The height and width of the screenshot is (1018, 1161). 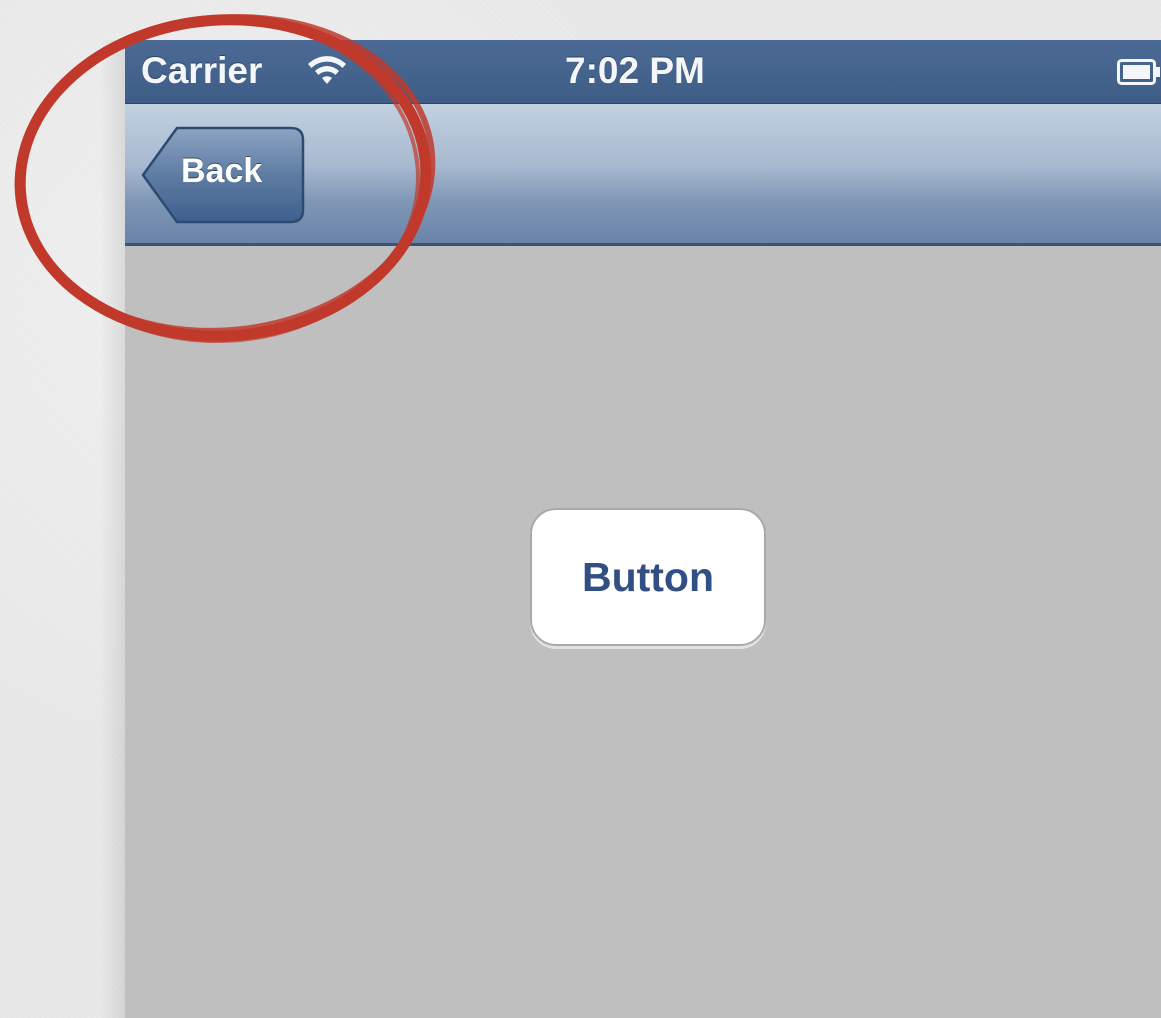 I want to click on navigation-bar: Back, so click(x=643, y=175).